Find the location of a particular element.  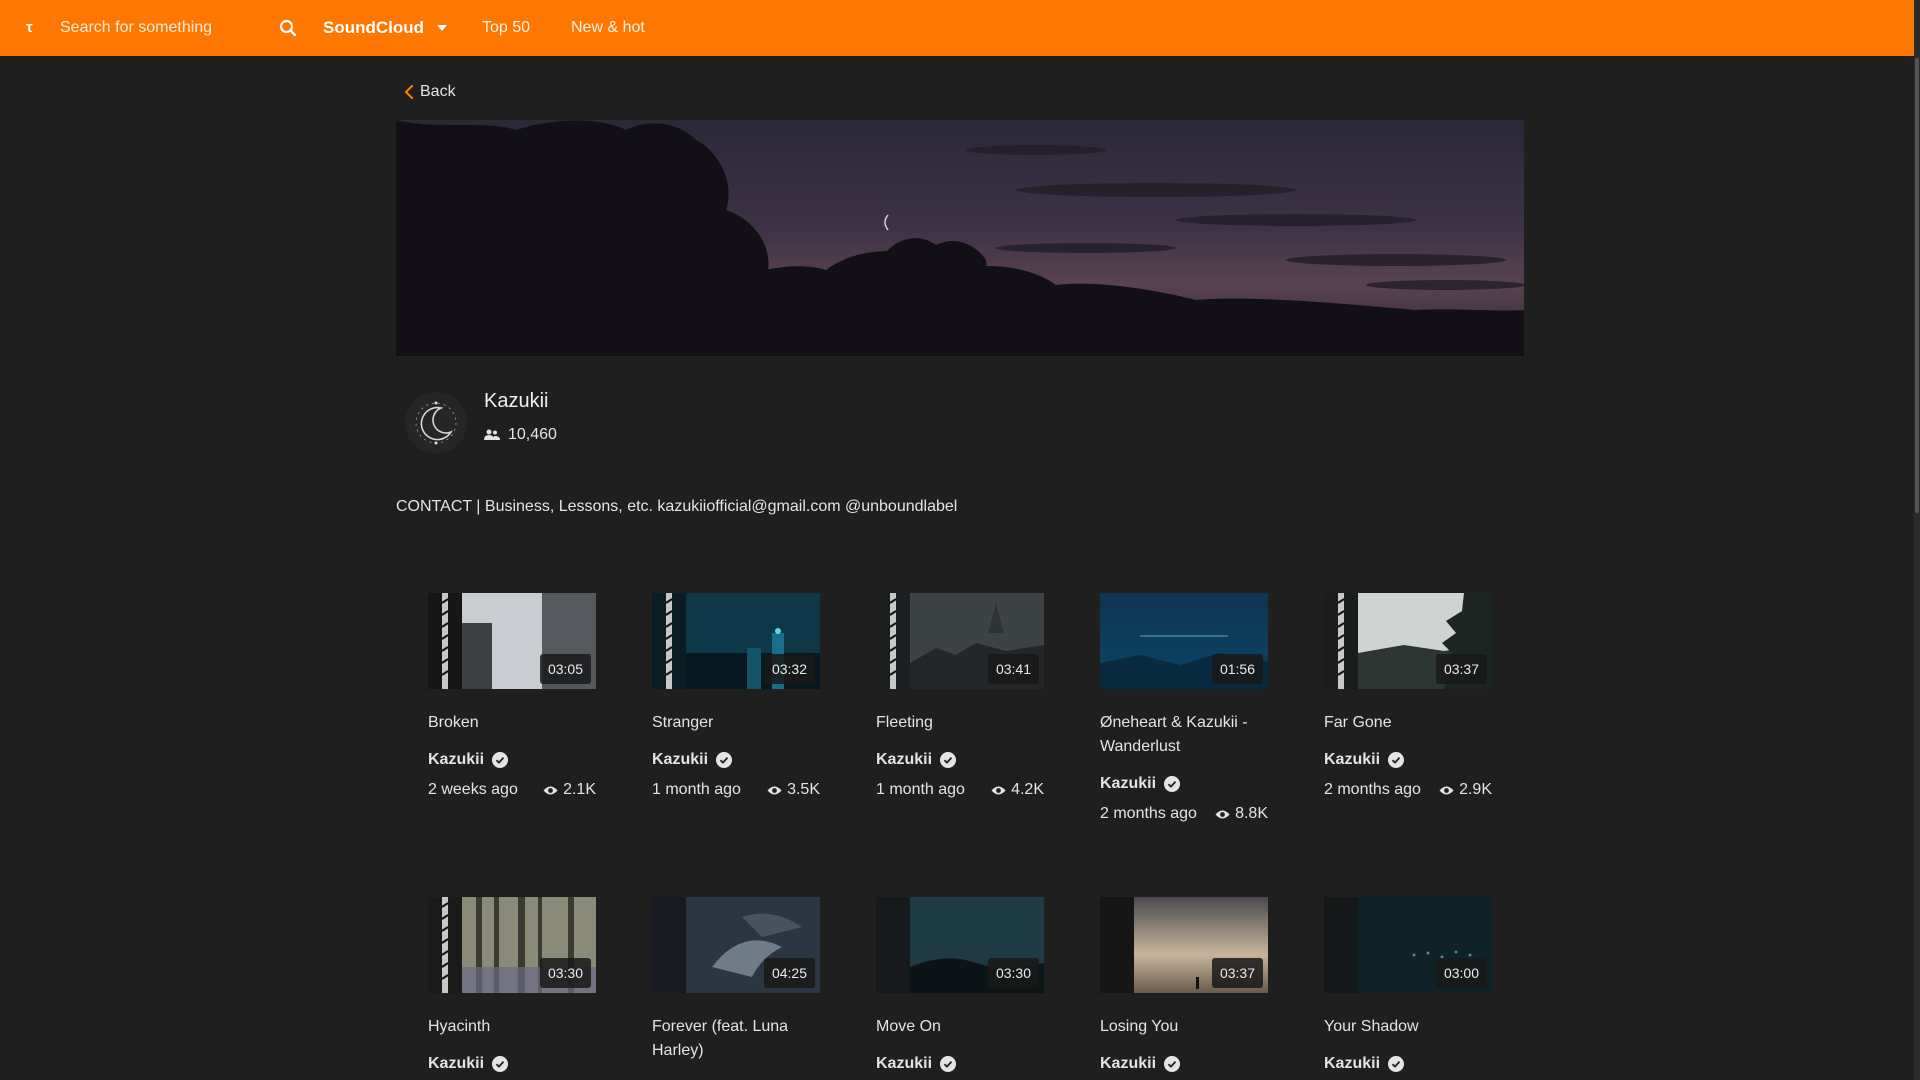

back-label: Back is located at coordinates (438, 91).